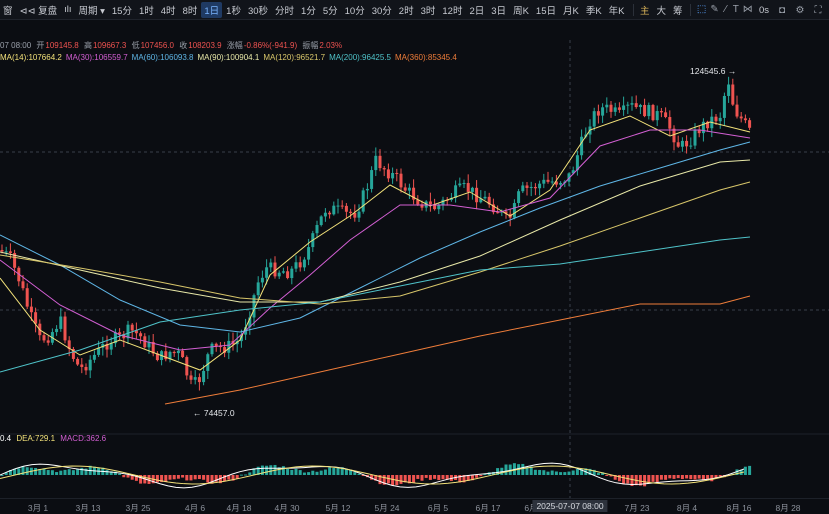  What do you see at coordinates (739, 508) in the screenshot?
I see `time-axis-tick: 8月 16` at bounding box center [739, 508].